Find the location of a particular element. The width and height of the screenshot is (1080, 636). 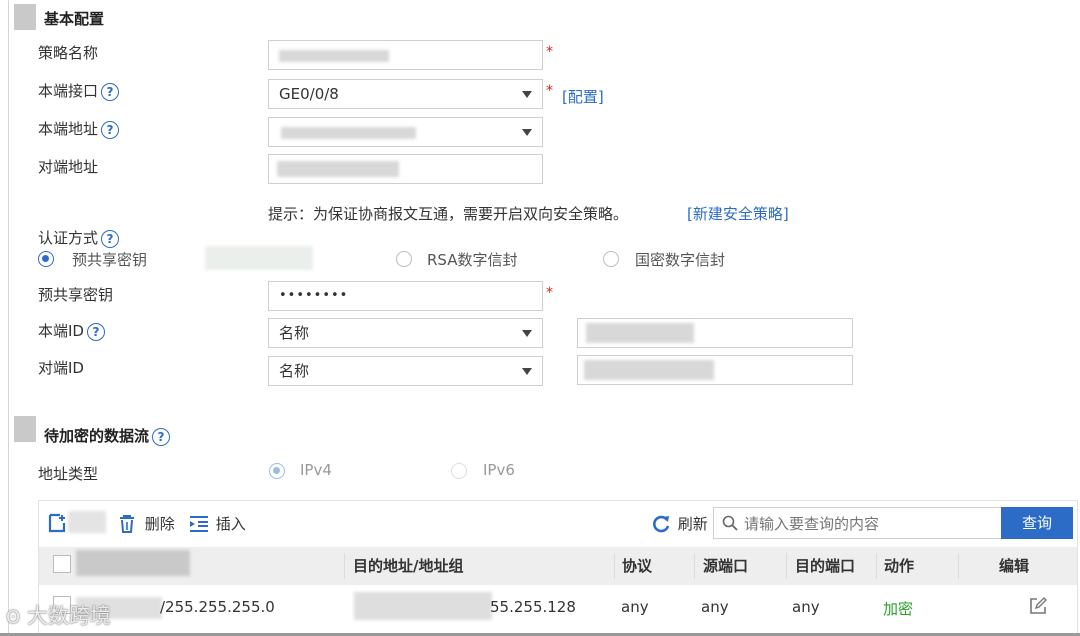

local-interface-select: GE0/0/8 is located at coordinates (405, 94).